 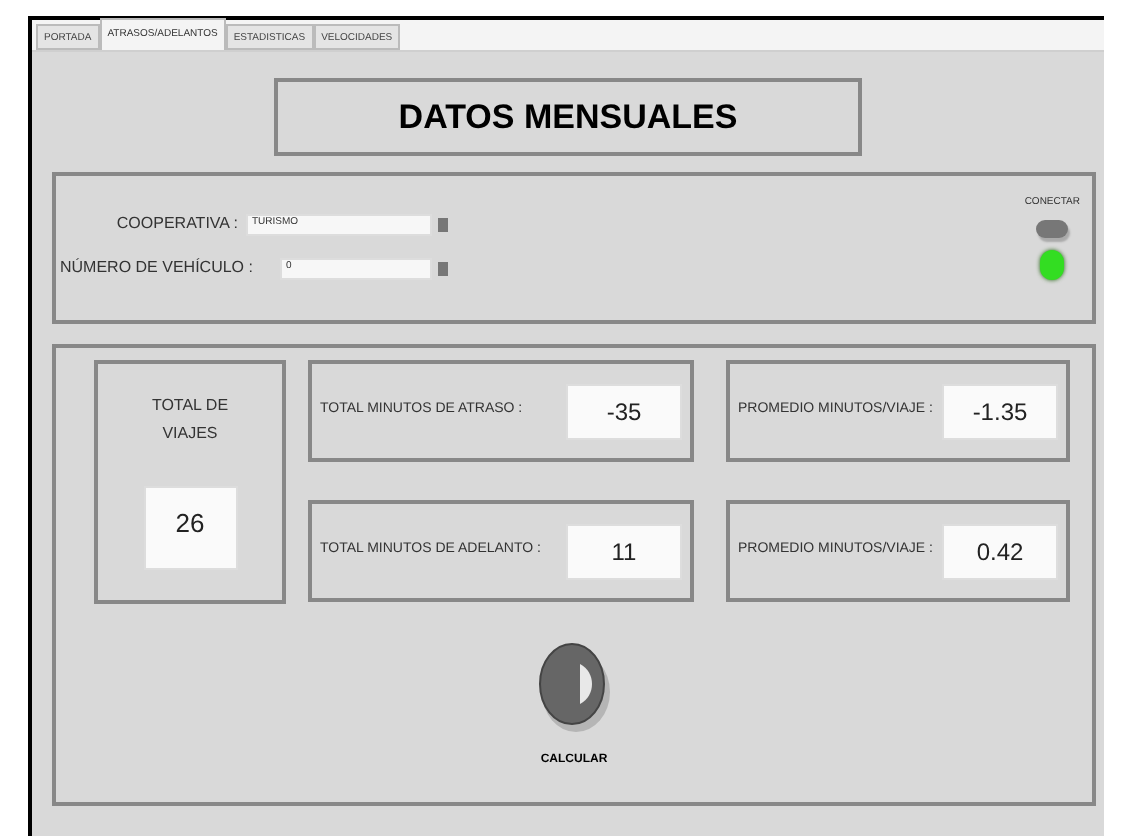 I want to click on output-field: 0.42, so click(x=1000, y=551).